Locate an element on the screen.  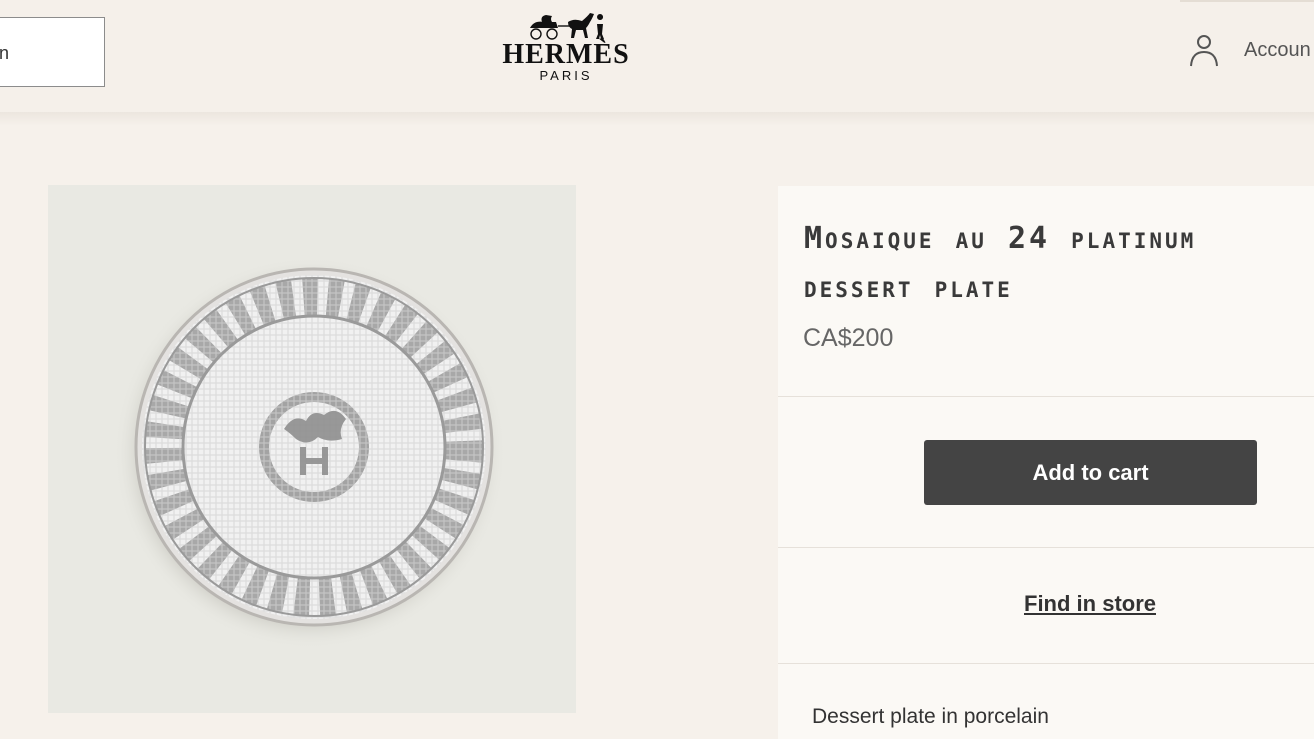
header-top-divider is located at coordinates (1247, 1).